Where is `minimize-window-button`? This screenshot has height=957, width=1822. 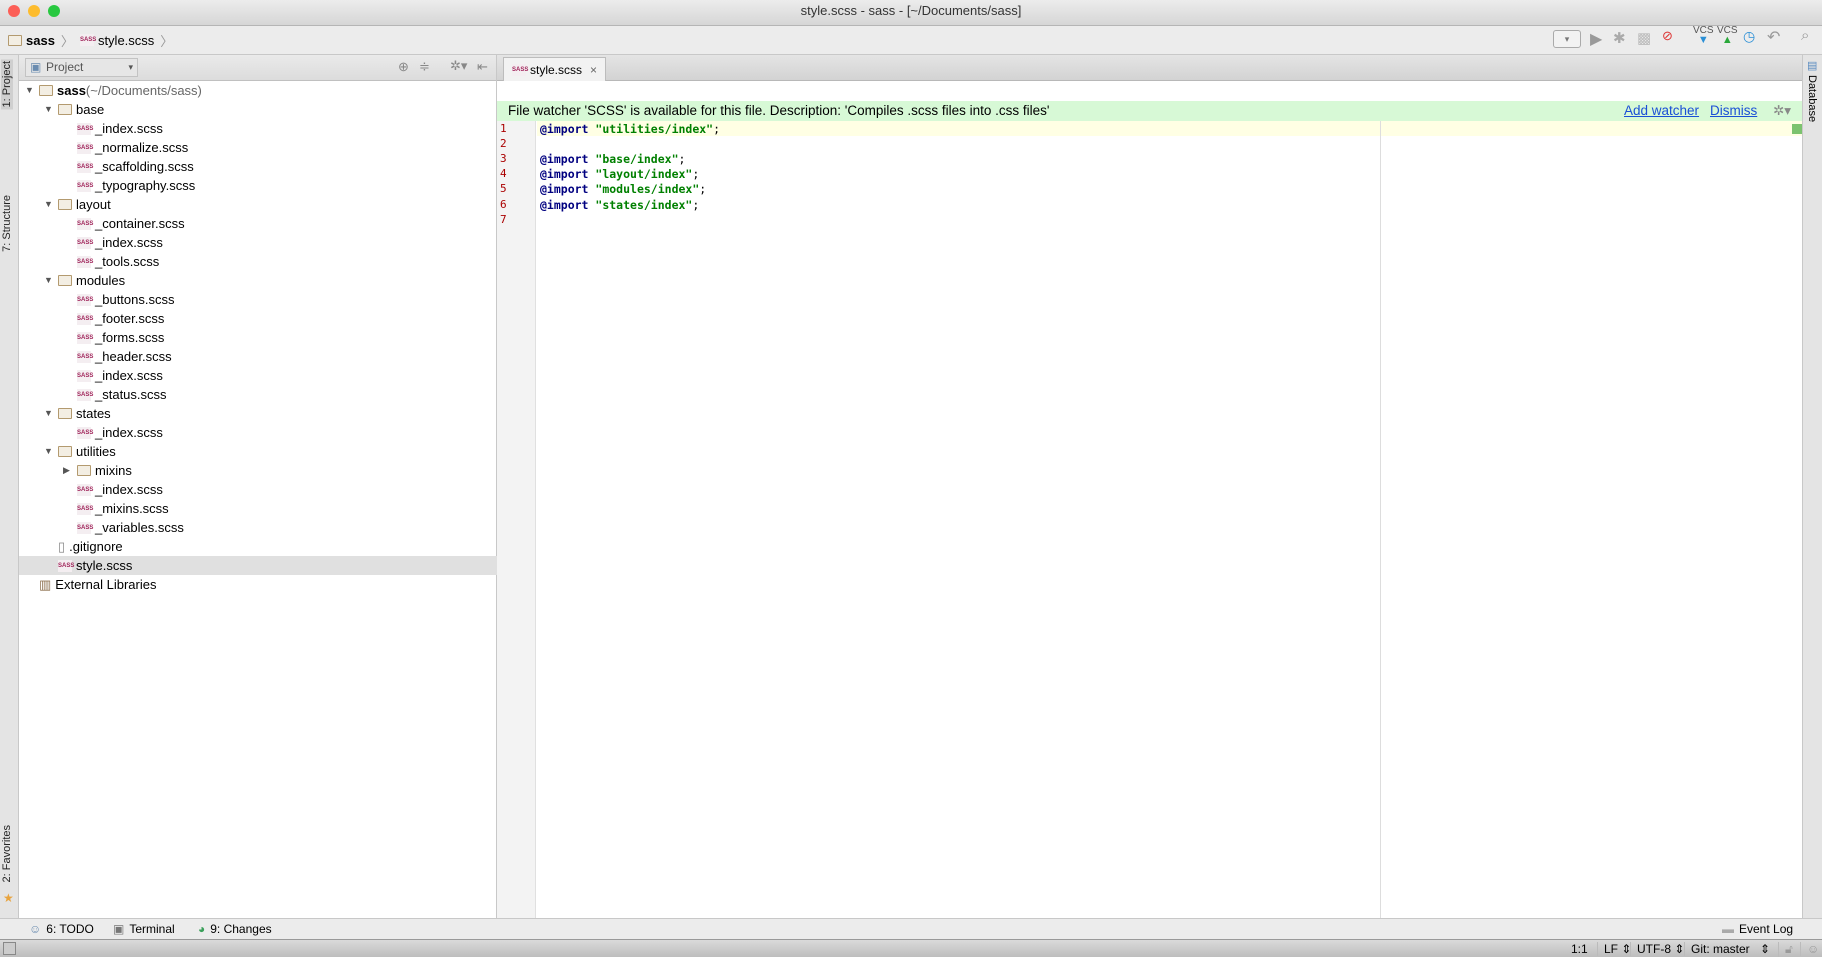
minimize-window-button is located at coordinates (34, 11).